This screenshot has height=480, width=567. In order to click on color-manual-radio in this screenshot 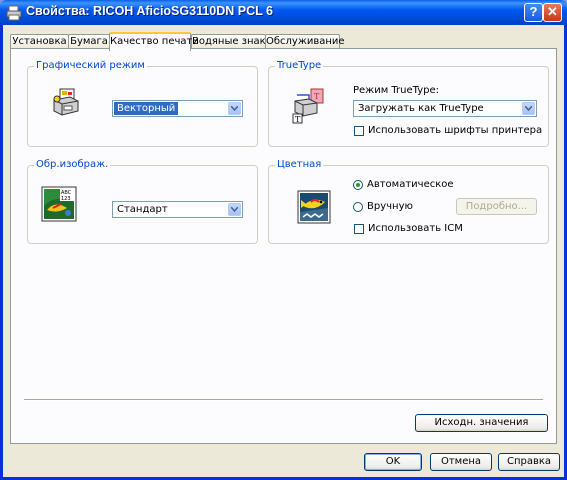, I will do `click(358, 207)`.